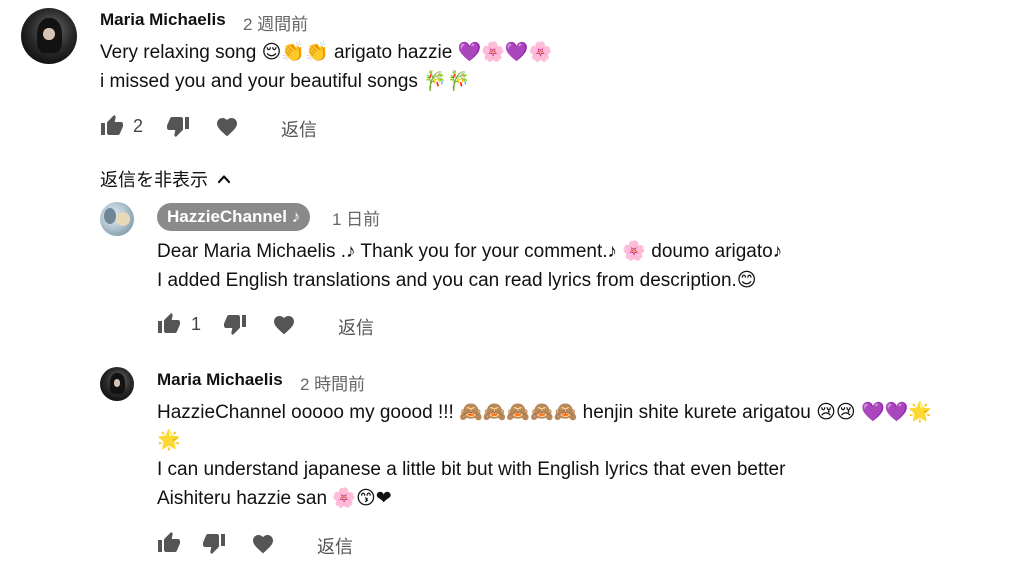 This screenshot has height=576, width=1024. I want to click on reply-timestamp: 2 時間前, so click(332, 382).